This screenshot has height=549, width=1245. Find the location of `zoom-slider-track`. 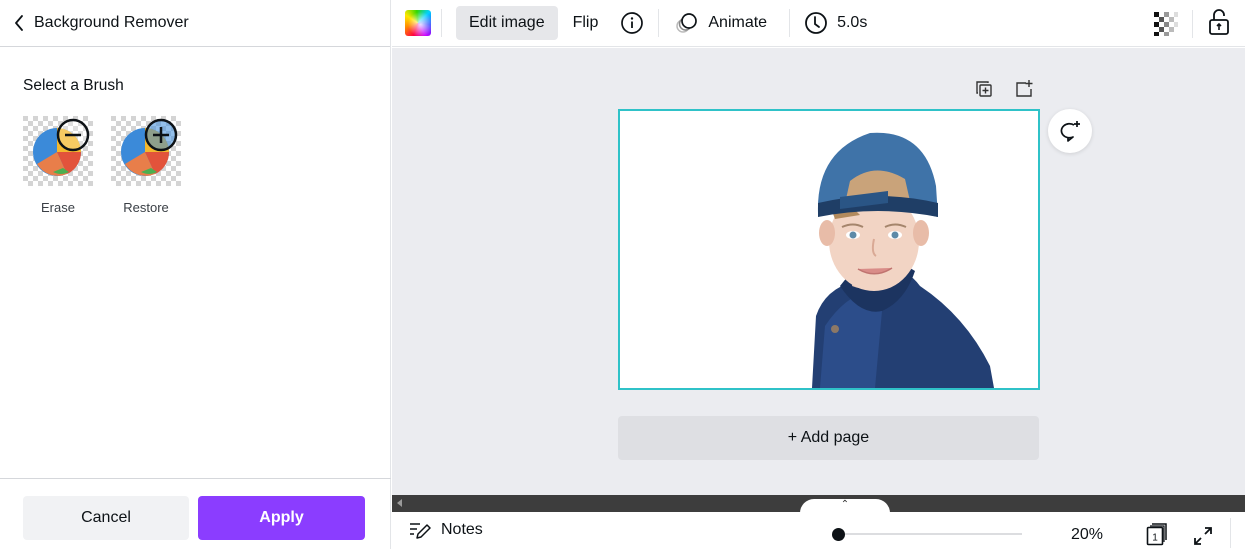

zoom-slider-track is located at coordinates (930, 534).